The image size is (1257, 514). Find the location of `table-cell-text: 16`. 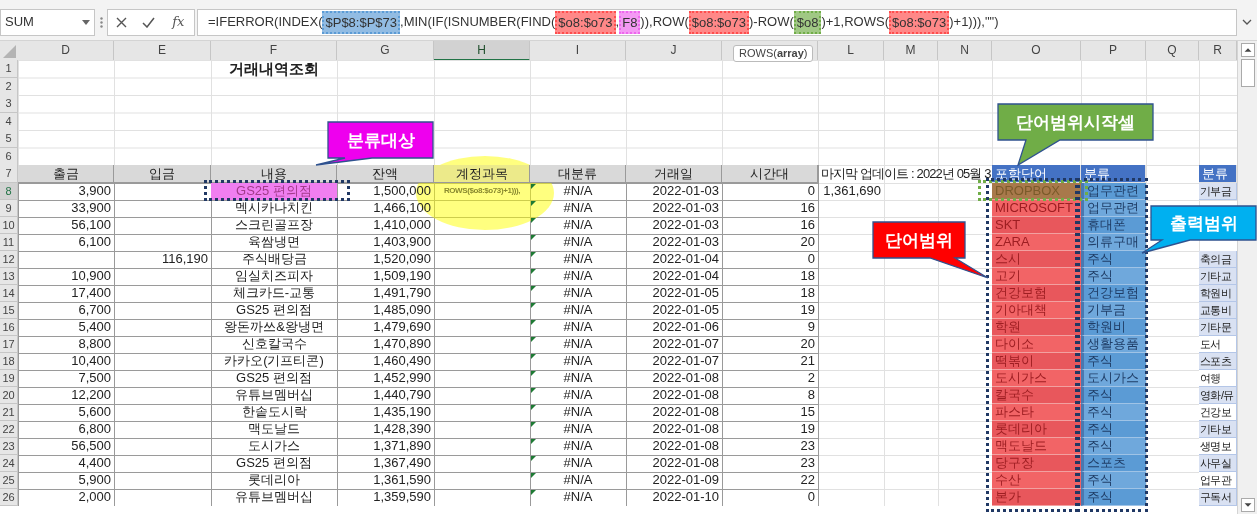

table-cell-text: 16 is located at coordinates (807, 208).